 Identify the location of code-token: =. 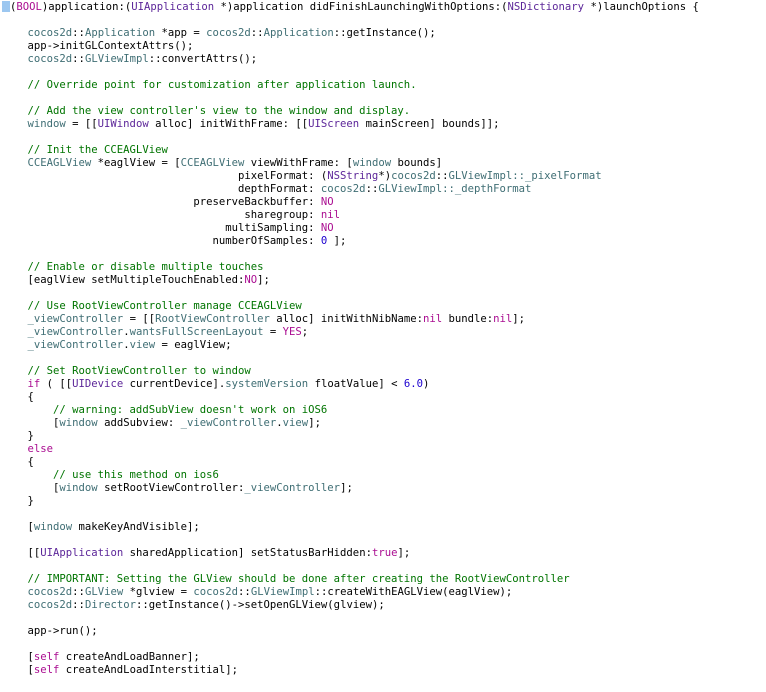
(273, 332).